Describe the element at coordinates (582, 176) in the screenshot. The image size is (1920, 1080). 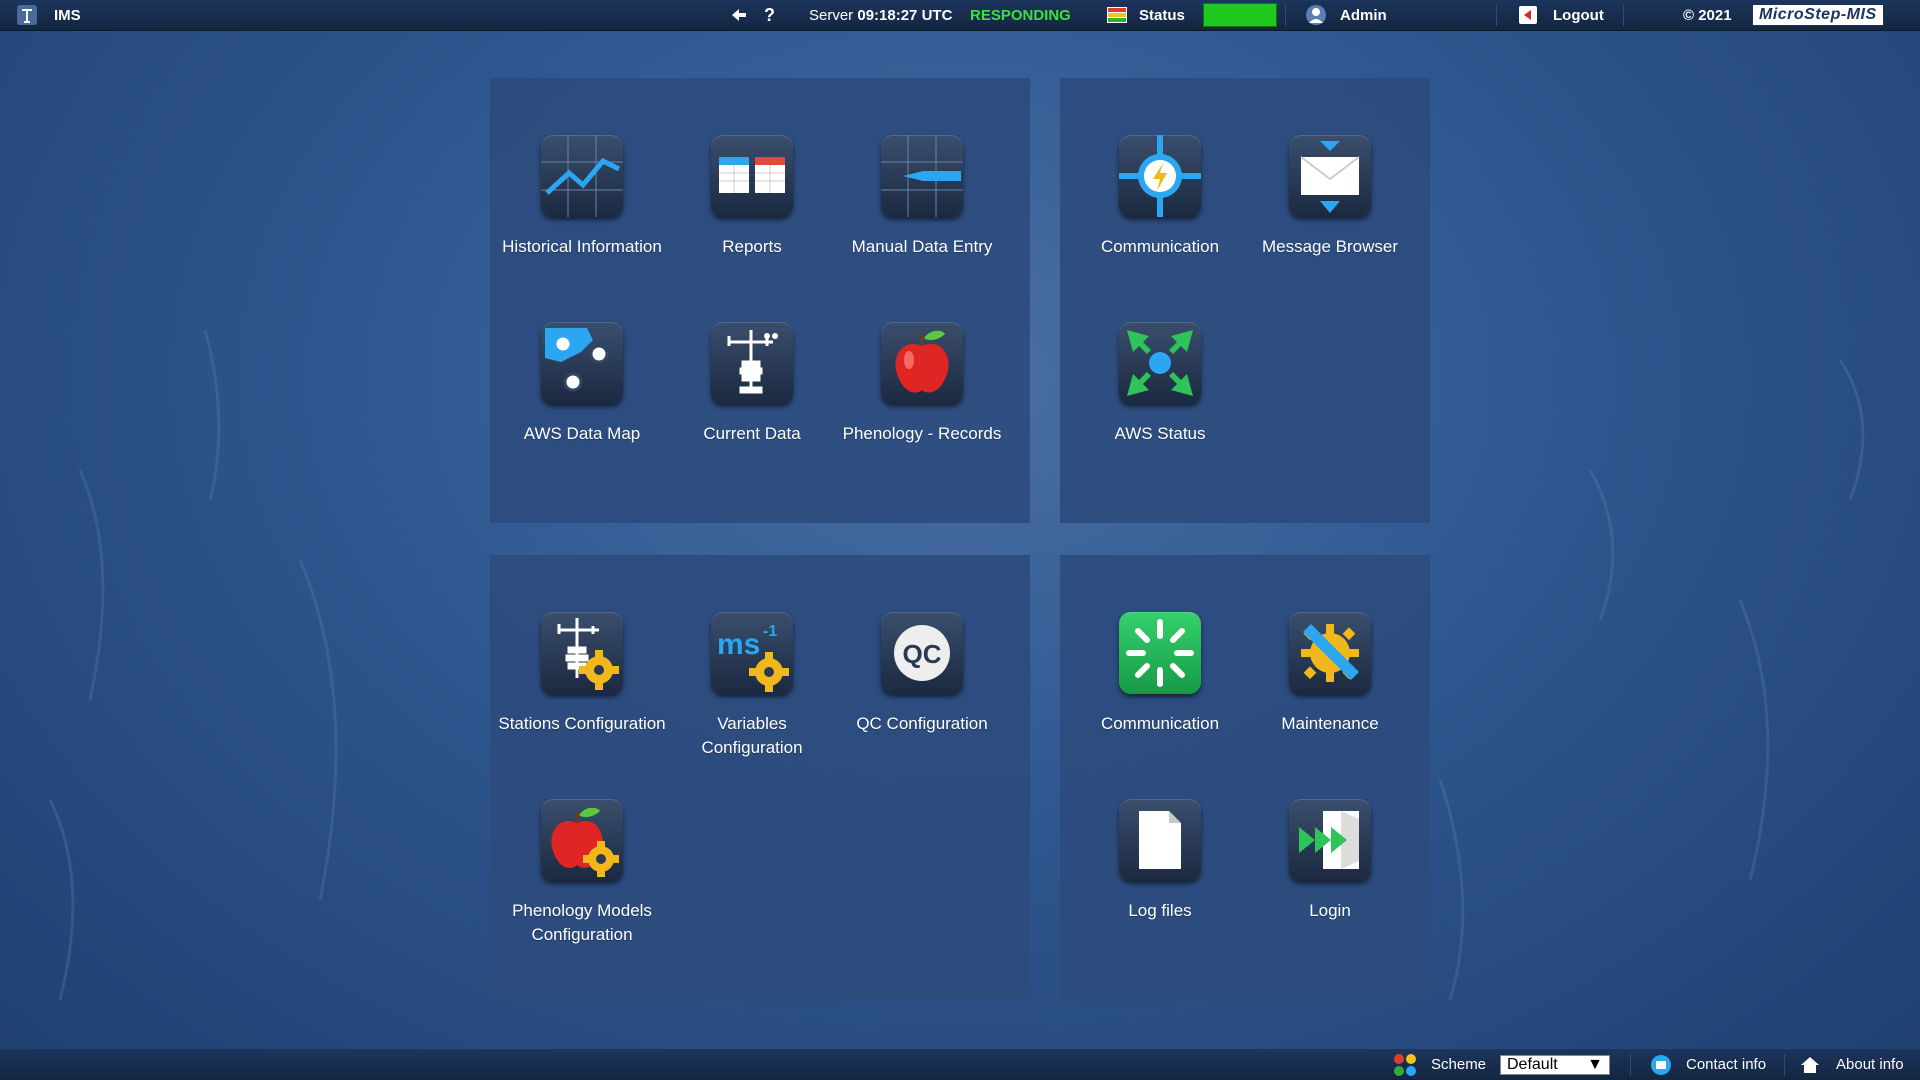
I see `chart-line-icon` at that location.